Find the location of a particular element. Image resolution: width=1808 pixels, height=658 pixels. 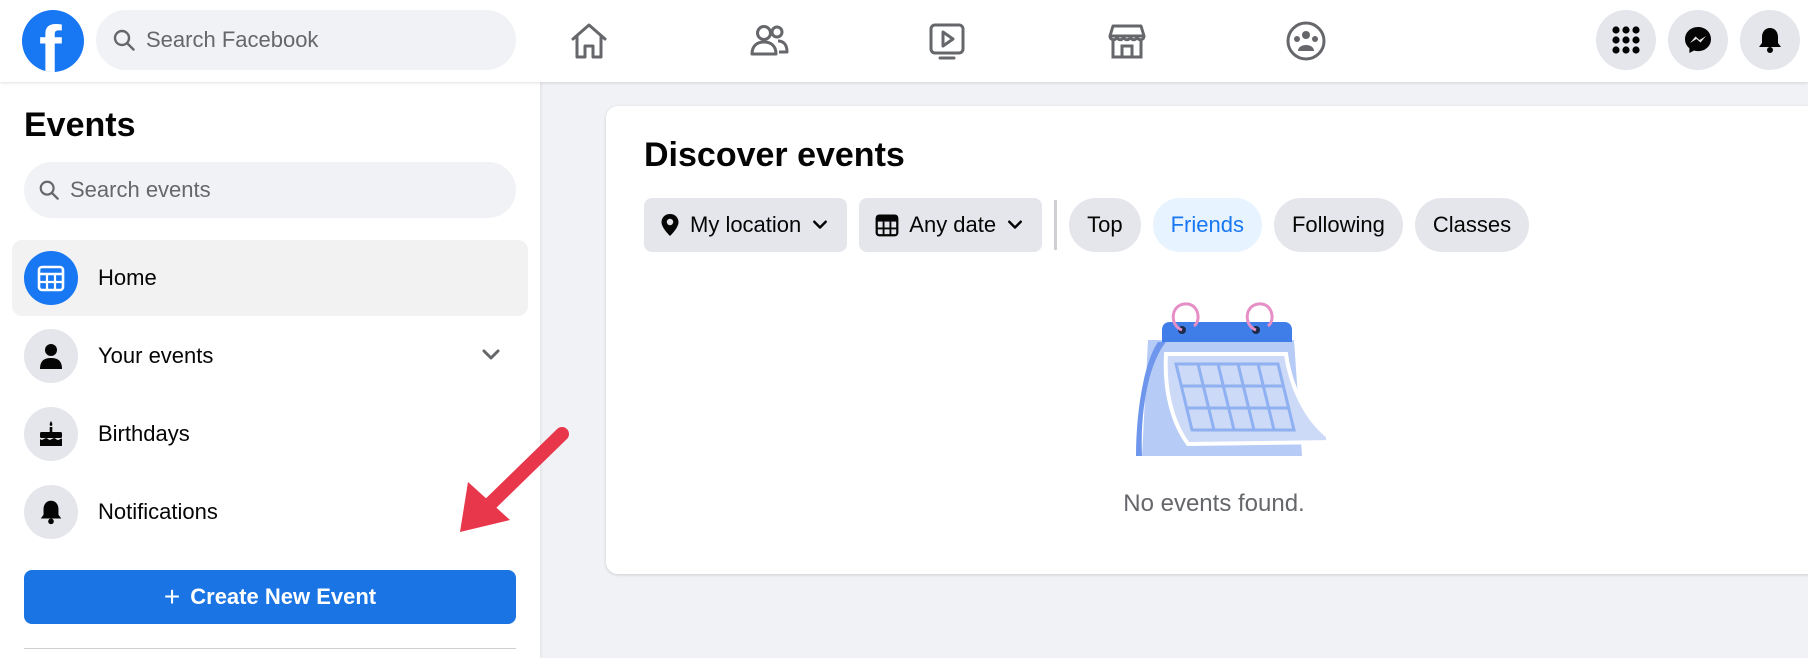

filter-pill-classes: Classes is located at coordinates (1472, 225).